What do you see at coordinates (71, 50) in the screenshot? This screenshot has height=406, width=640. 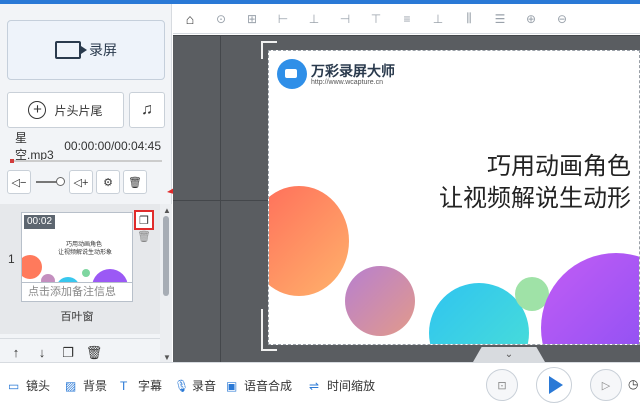 I see `camera-icon` at bounding box center [71, 50].